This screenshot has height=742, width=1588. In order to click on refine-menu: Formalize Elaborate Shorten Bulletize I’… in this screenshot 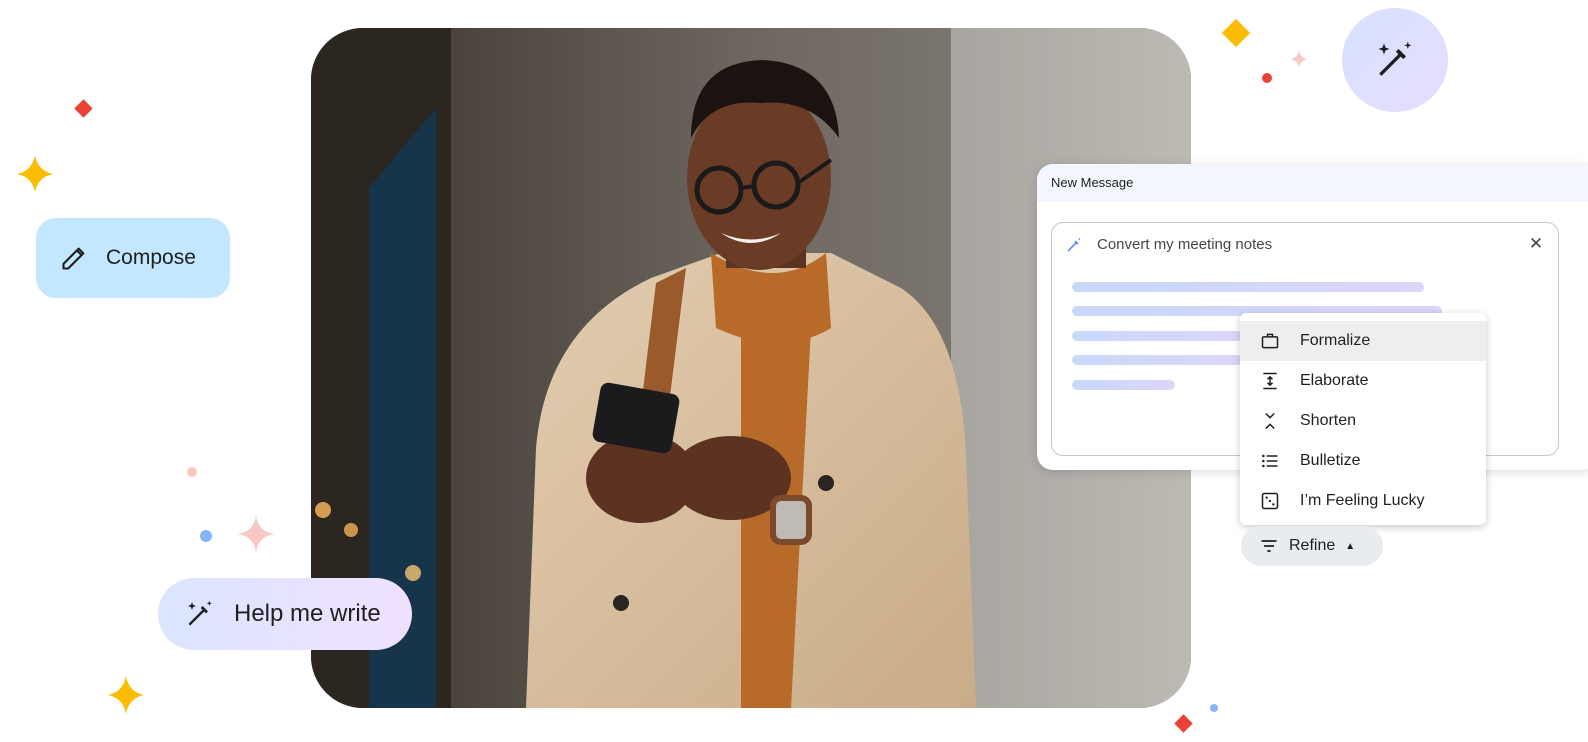, I will do `click(1363, 419)`.